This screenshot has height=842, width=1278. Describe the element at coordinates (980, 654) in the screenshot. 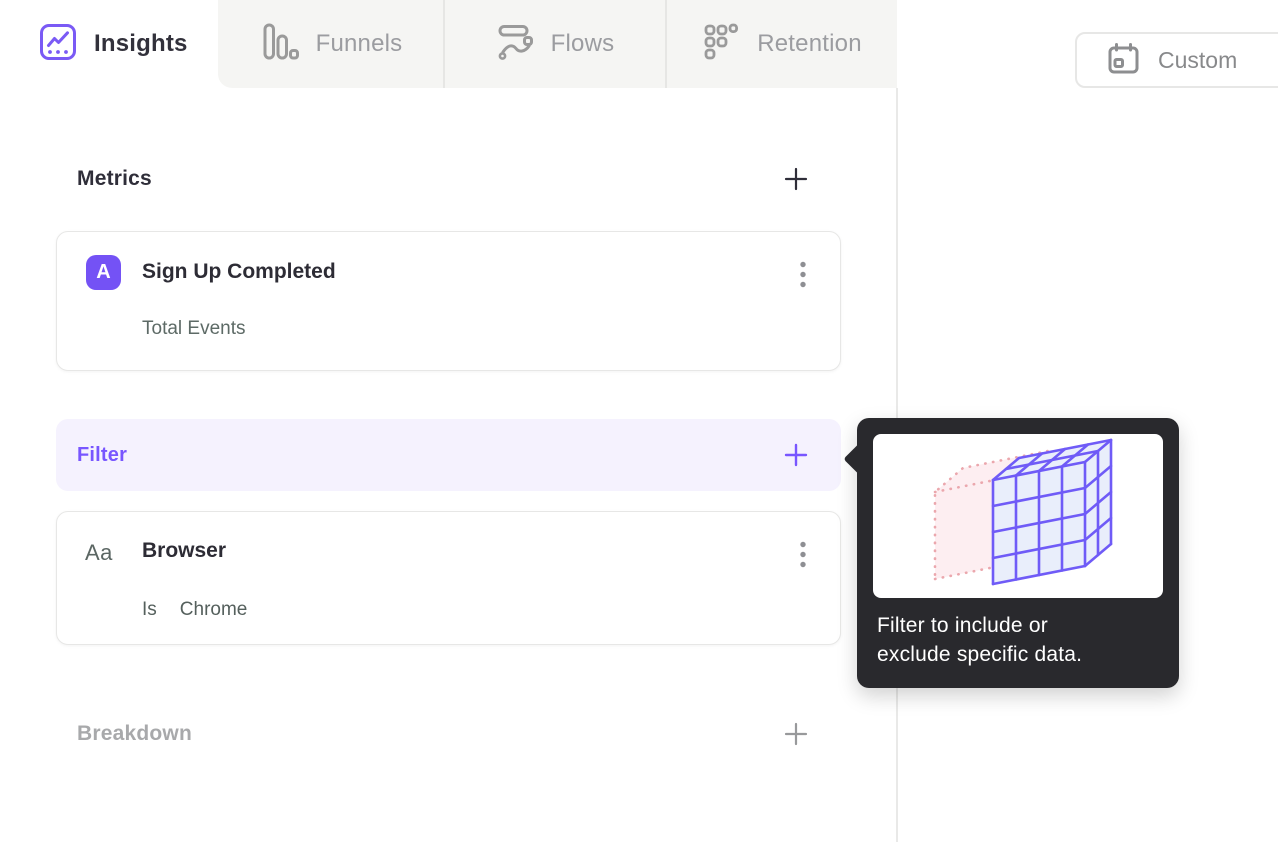

I see `tooltip-text-line2: exclude specific data.` at that location.